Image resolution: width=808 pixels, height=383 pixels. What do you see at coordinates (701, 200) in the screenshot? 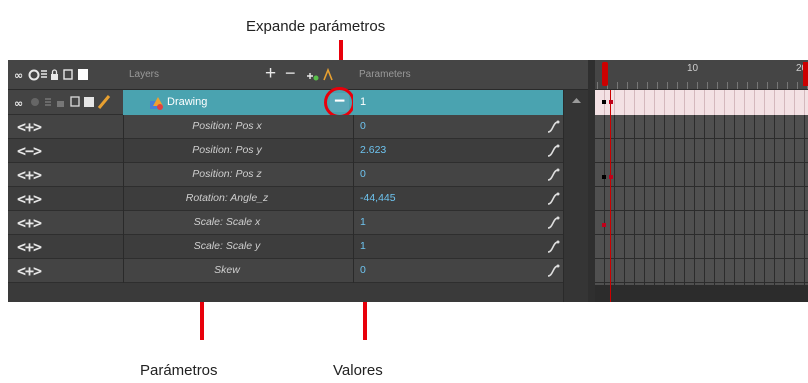
I see `param-frames-row-separators` at bounding box center [701, 200].